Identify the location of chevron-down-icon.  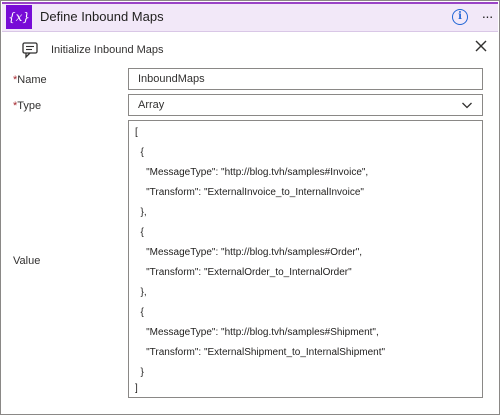
(467, 105).